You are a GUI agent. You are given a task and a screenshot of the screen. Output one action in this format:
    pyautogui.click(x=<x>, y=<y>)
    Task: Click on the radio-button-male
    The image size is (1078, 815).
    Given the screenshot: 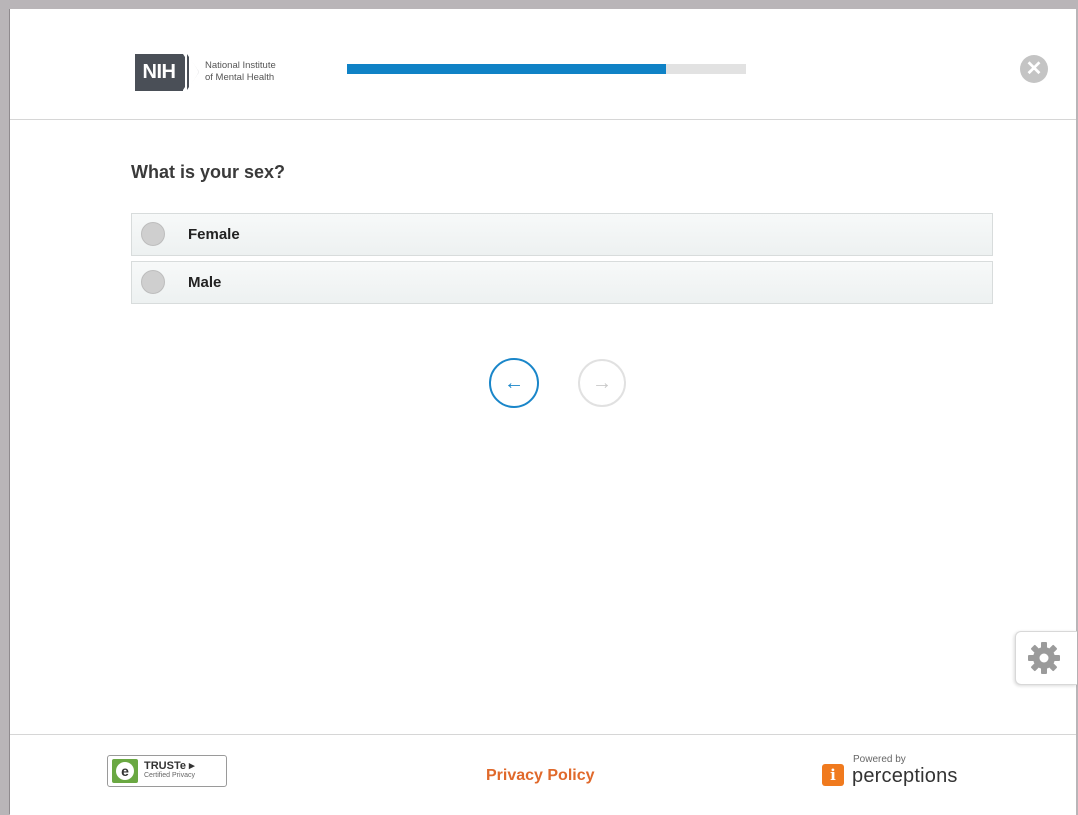 What is the action you would take?
    pyautogui.click(x=153, y=282)
    